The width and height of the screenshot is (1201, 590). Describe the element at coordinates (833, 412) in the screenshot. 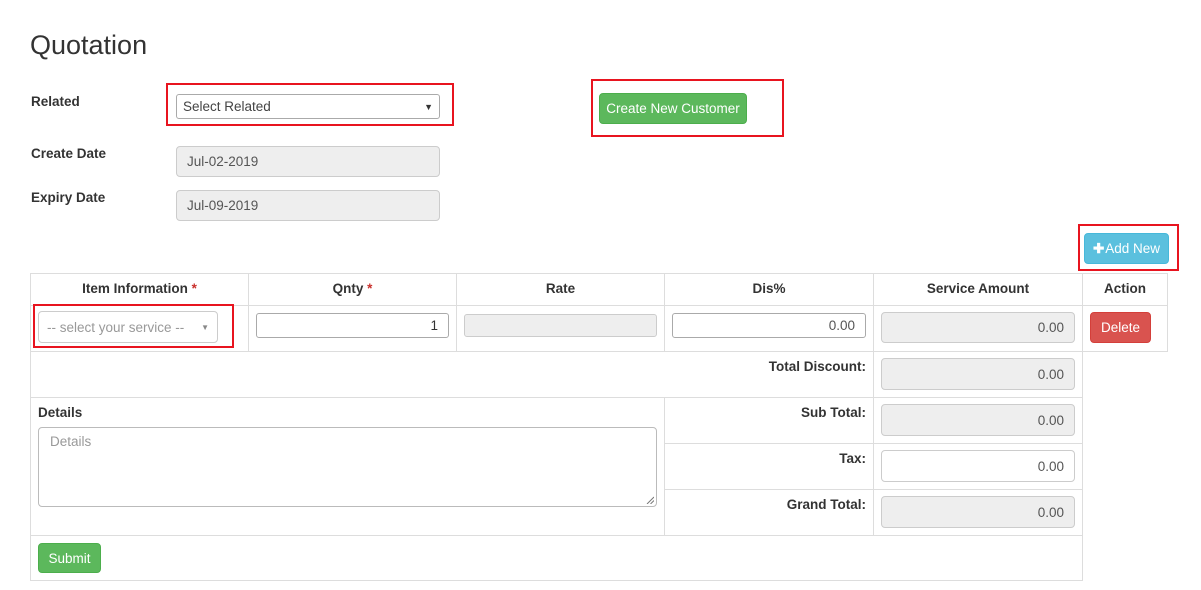

I see `sub-total-label: Sub Total:` at that location.